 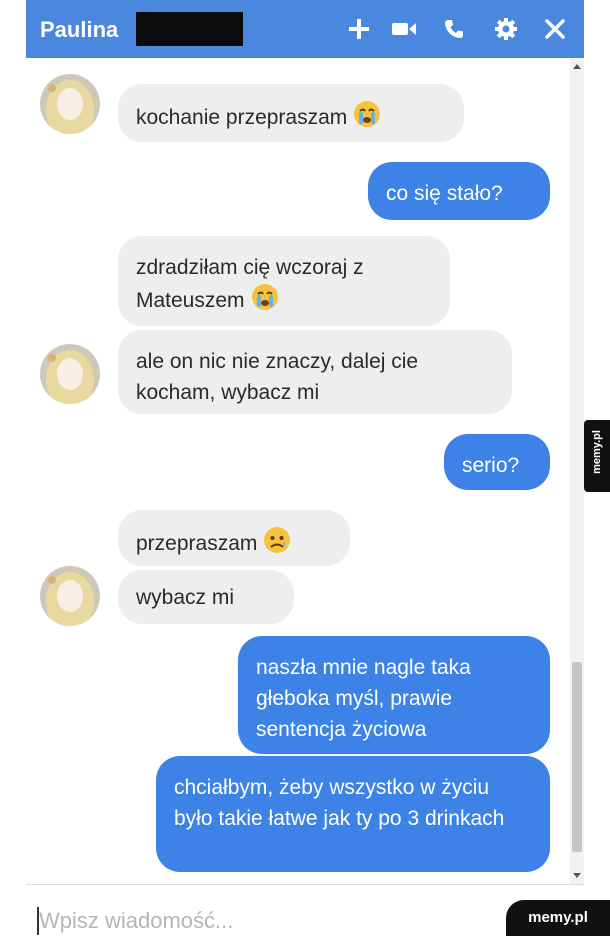 What do you see at coordinates (185, 597) in the screenshot?
I see `message-text: wybacz mi` at bounding box center [185, 597].